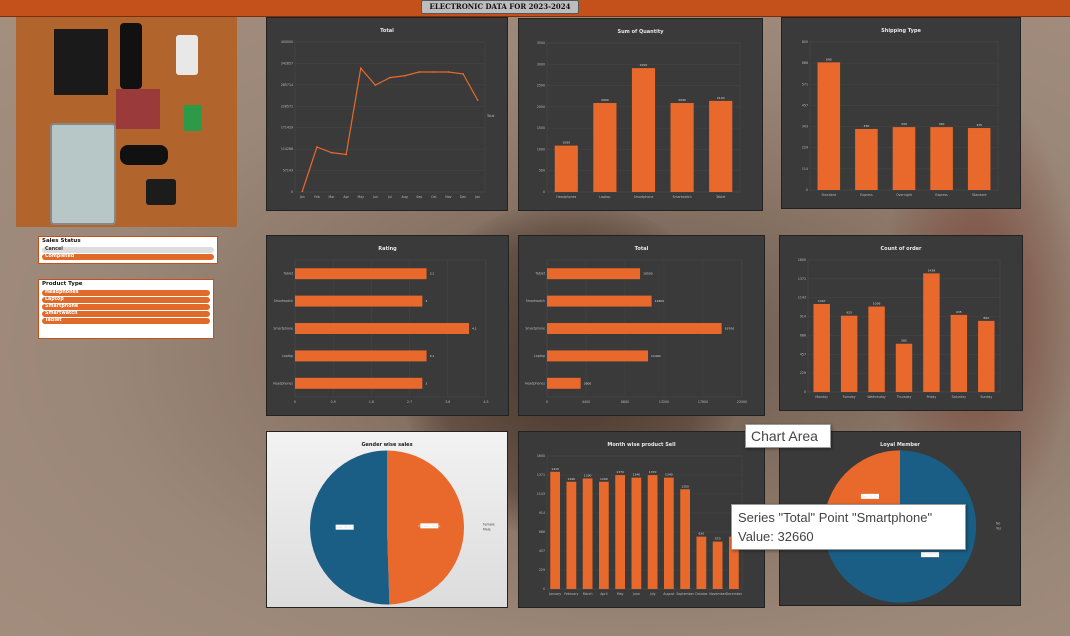 The width and height of the screenshot is (1070, 636). Describe the element at coordinates (554, 594) in the screenshot. I see `x-tick-label: January` at that location.